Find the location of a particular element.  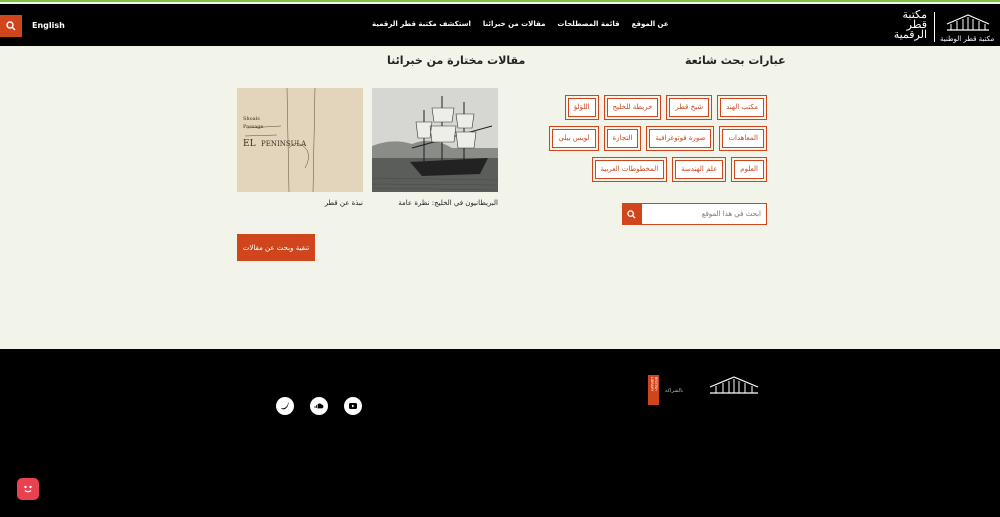

footer-link: الإتاحة is located at coordinates (582, 447).